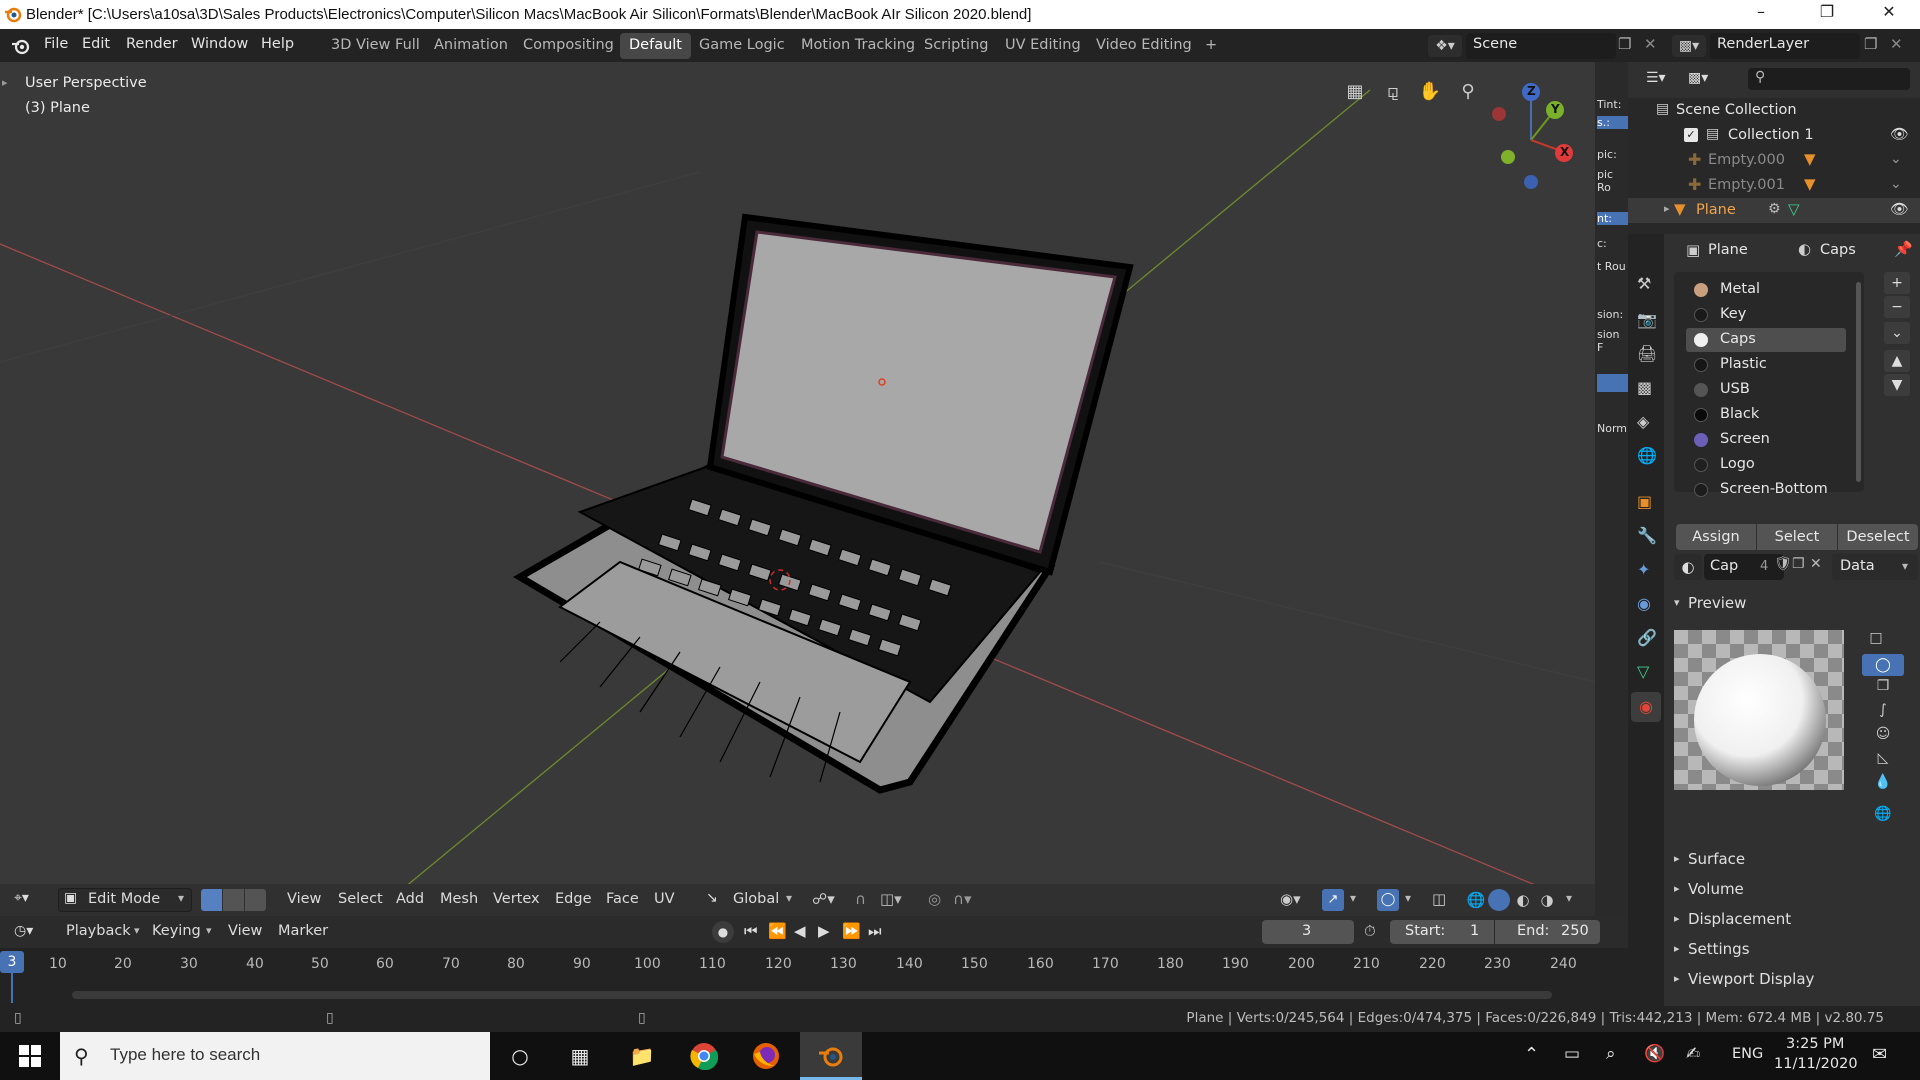  I want to click on tab-uv-editing: UV Editing, so click(1043, 46).